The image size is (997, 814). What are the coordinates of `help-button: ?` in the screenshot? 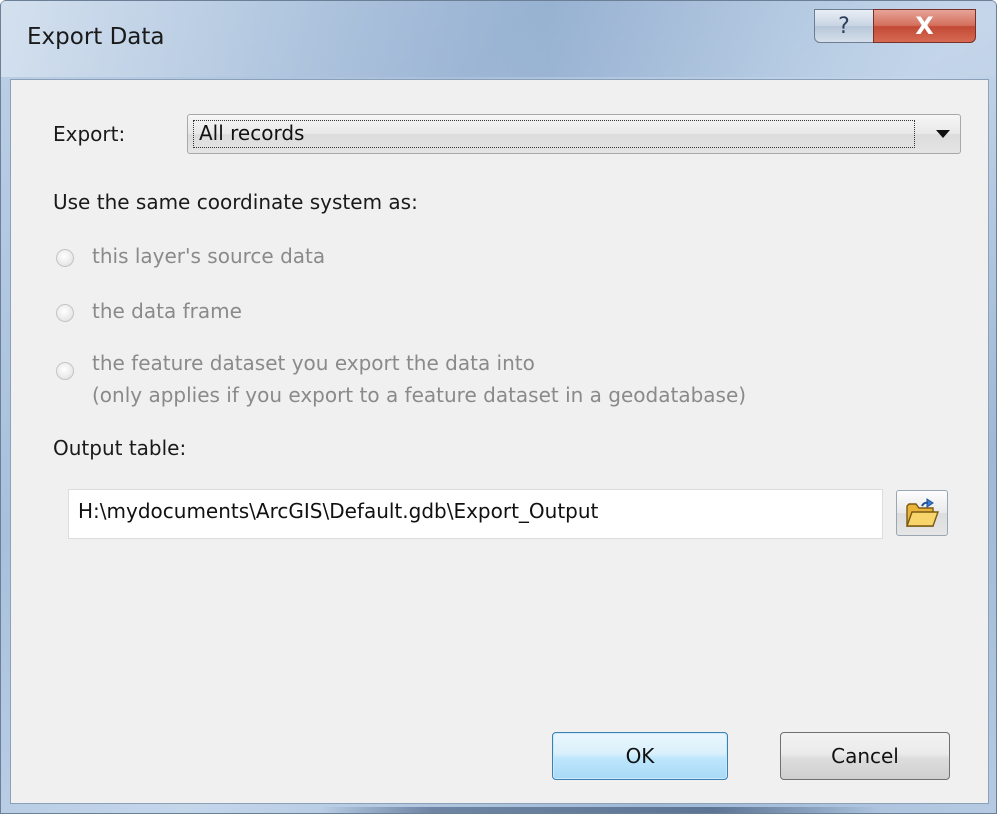 It's located at (844, 26).